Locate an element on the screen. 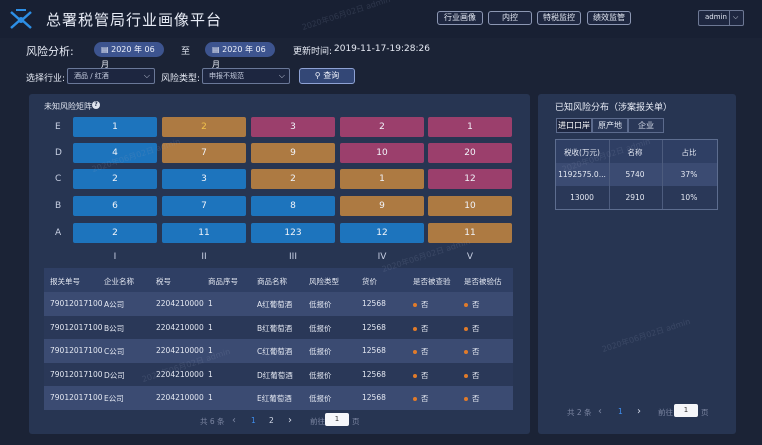 This screenshot has height=445, width=762. pager-goto-input: 1 is located at coordinates (337, 419).